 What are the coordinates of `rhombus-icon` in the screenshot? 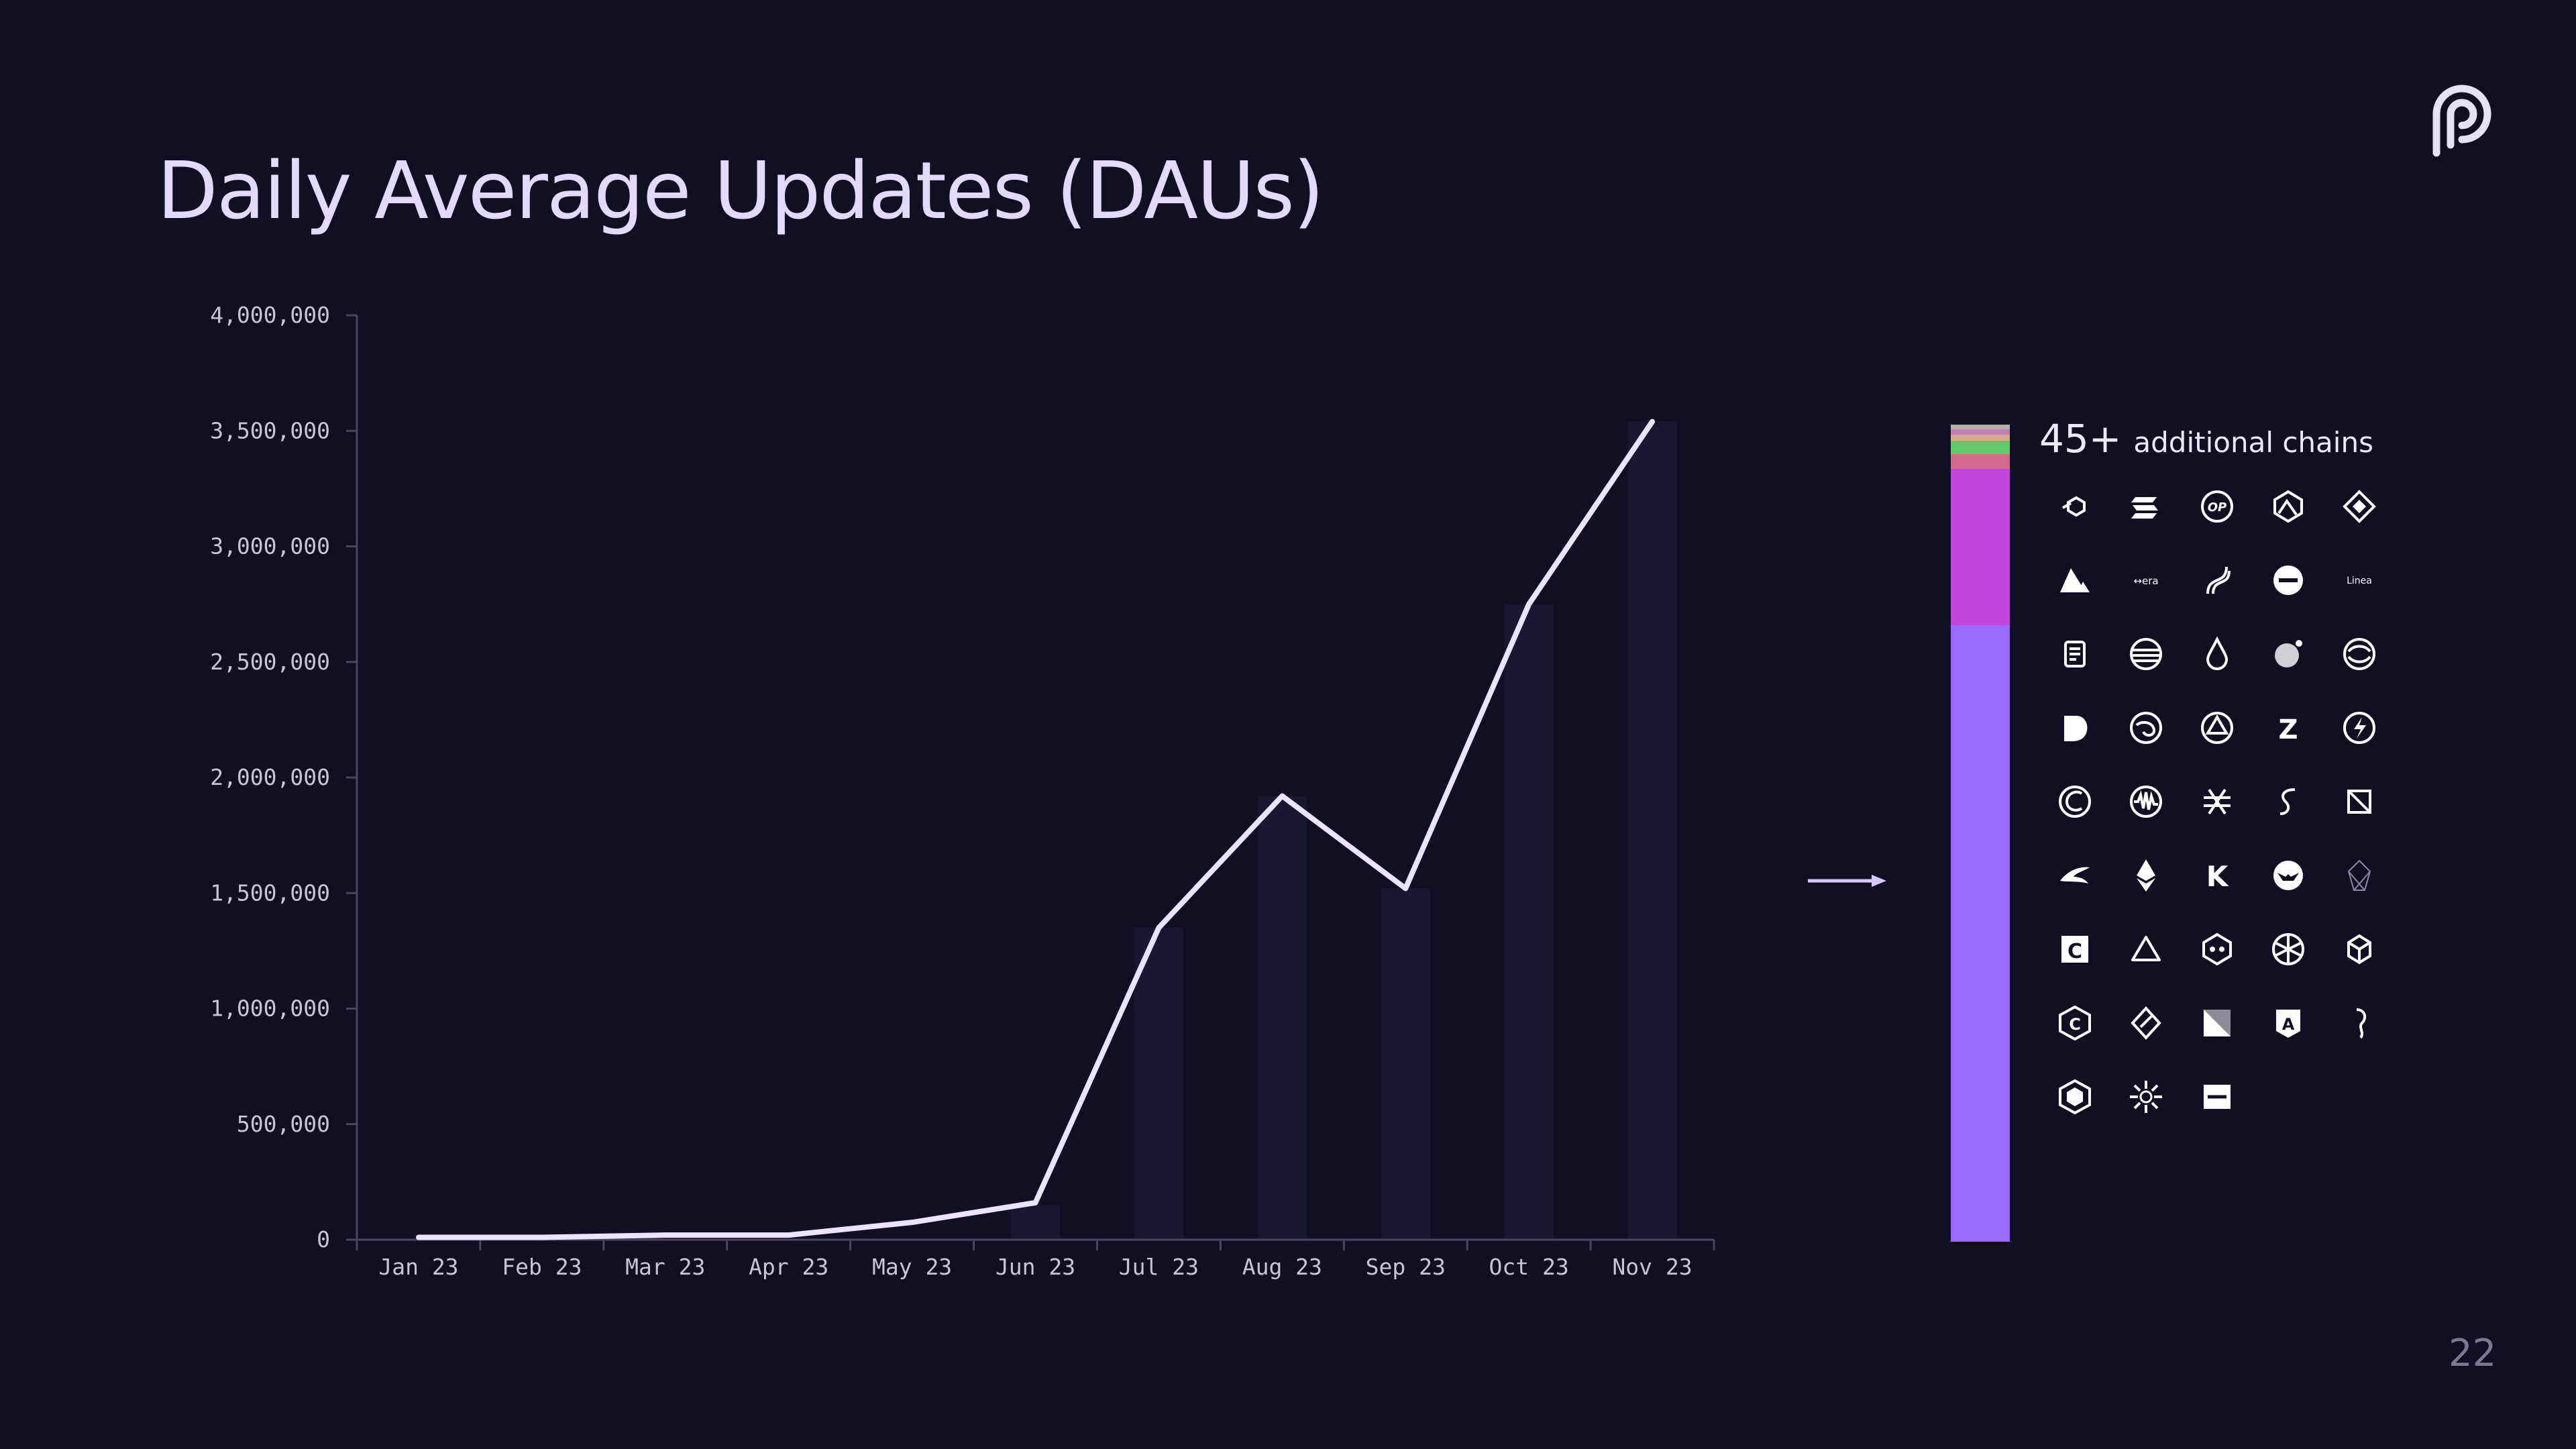 It's located at (2146, 1023).